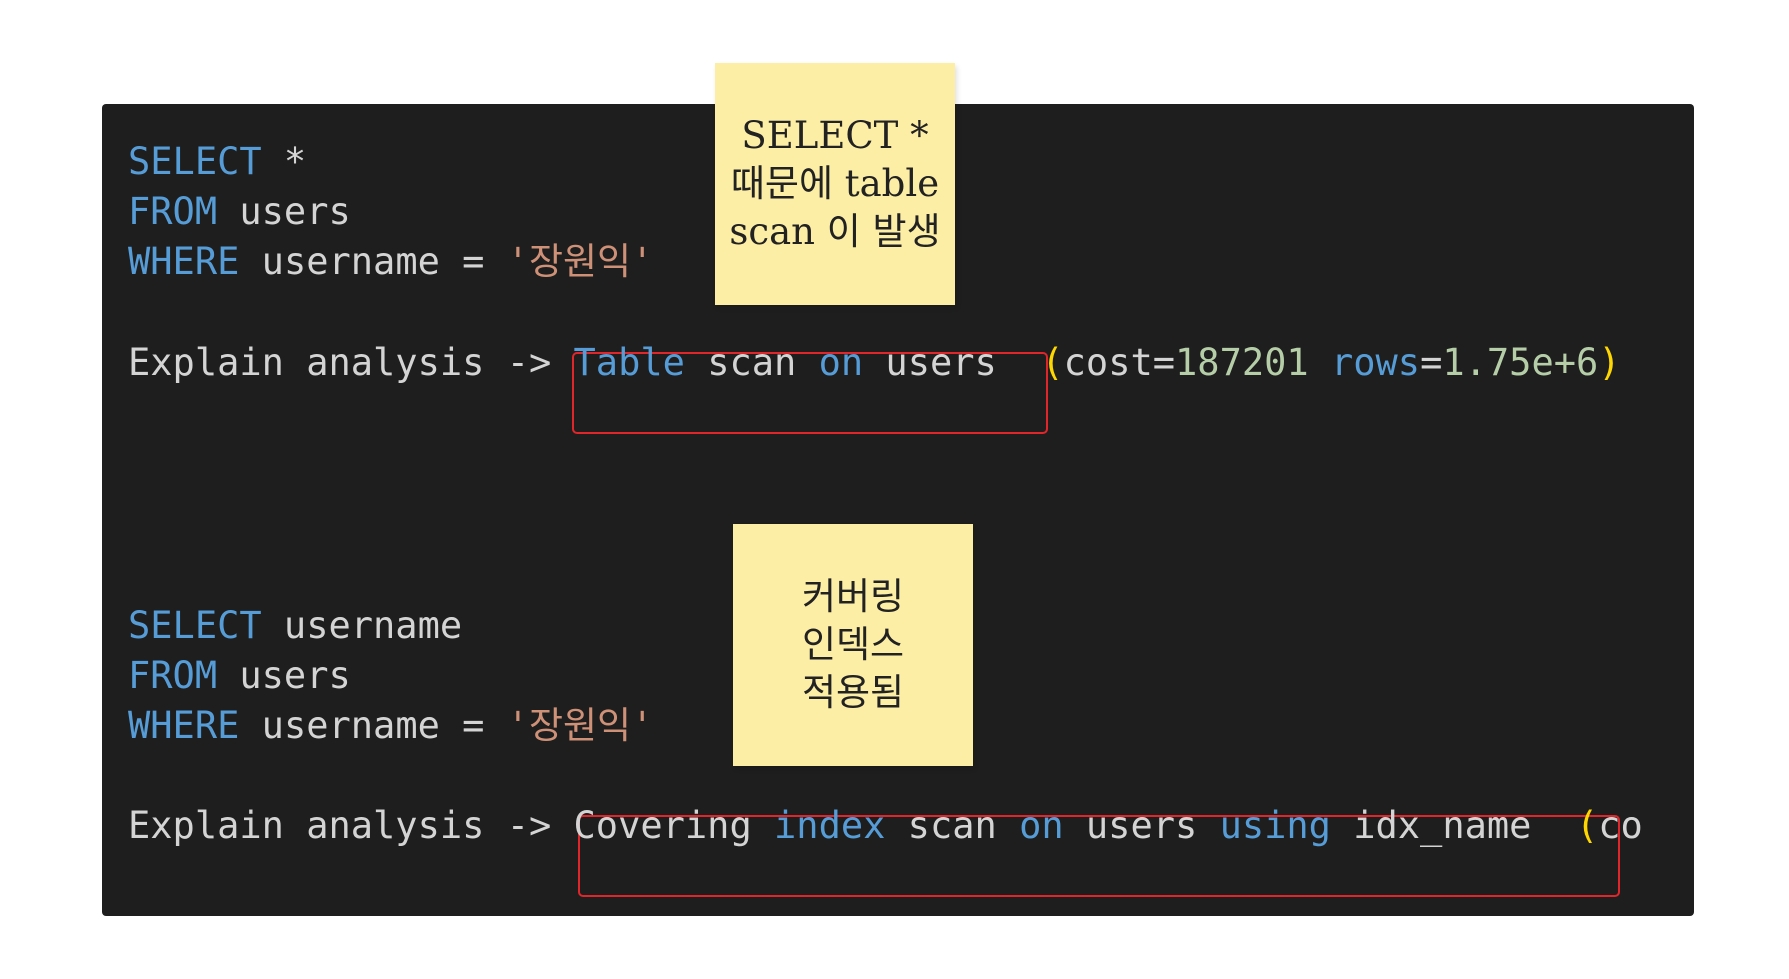 The image size is (1789, 979). Describe the element at coordinates (629, 362) in the screenshot. I see `explain-token: Table` at that location.